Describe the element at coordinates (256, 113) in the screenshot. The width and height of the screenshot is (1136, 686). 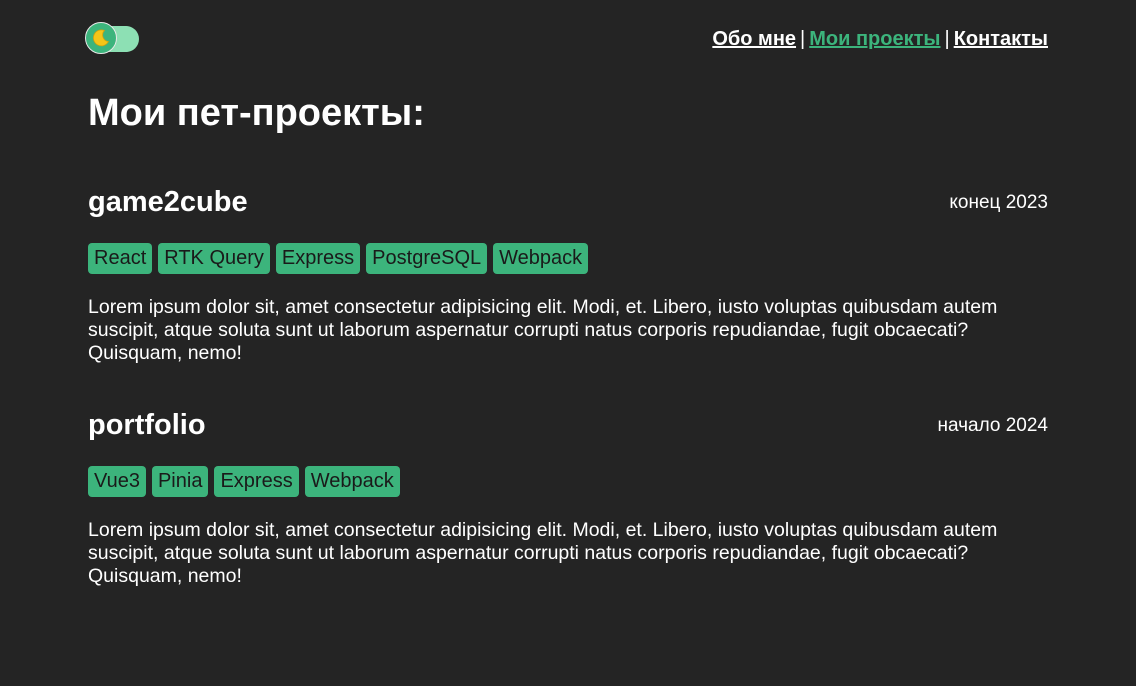
I see `page-title: Мои пет-проекты:` at that location.